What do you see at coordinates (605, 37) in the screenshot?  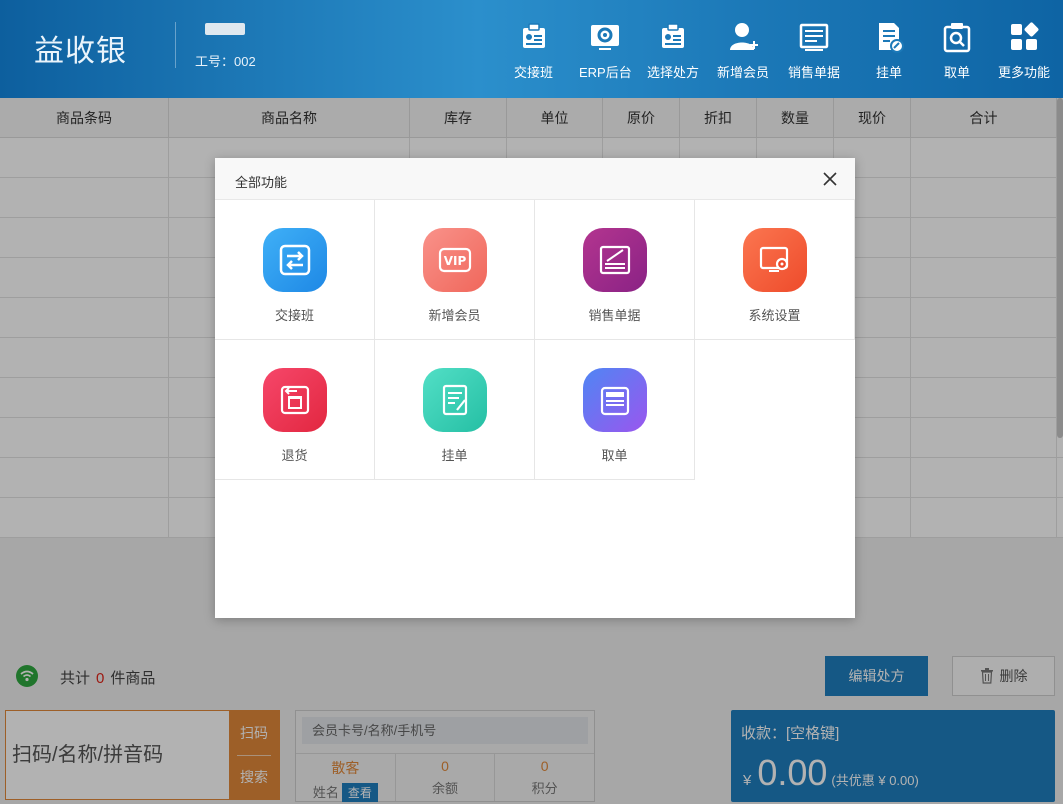 I see `erp-settings-icon` at bounding box center [605, 37].